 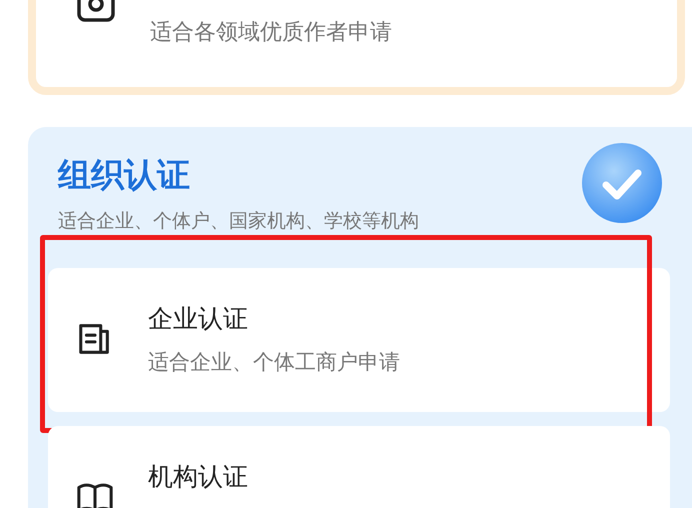 What do you see at coordinates (271, 33) in the screenshot?
I see `card-subtitle: 适合各领域优质作者申请` at bounding box center [271, 33].